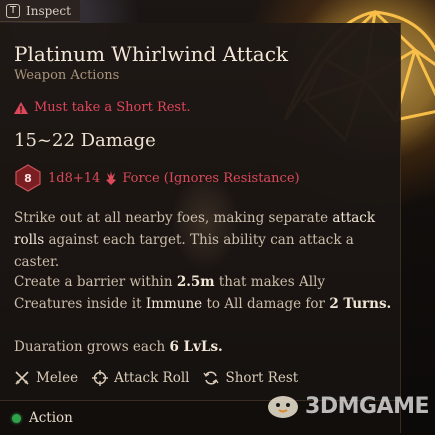 This screenshot has height=435, width=435. What do you see at coordinates (360, 304) in the screenshot?
I see `duration-value: 2 Turns.` at bounding box center [360, 304].